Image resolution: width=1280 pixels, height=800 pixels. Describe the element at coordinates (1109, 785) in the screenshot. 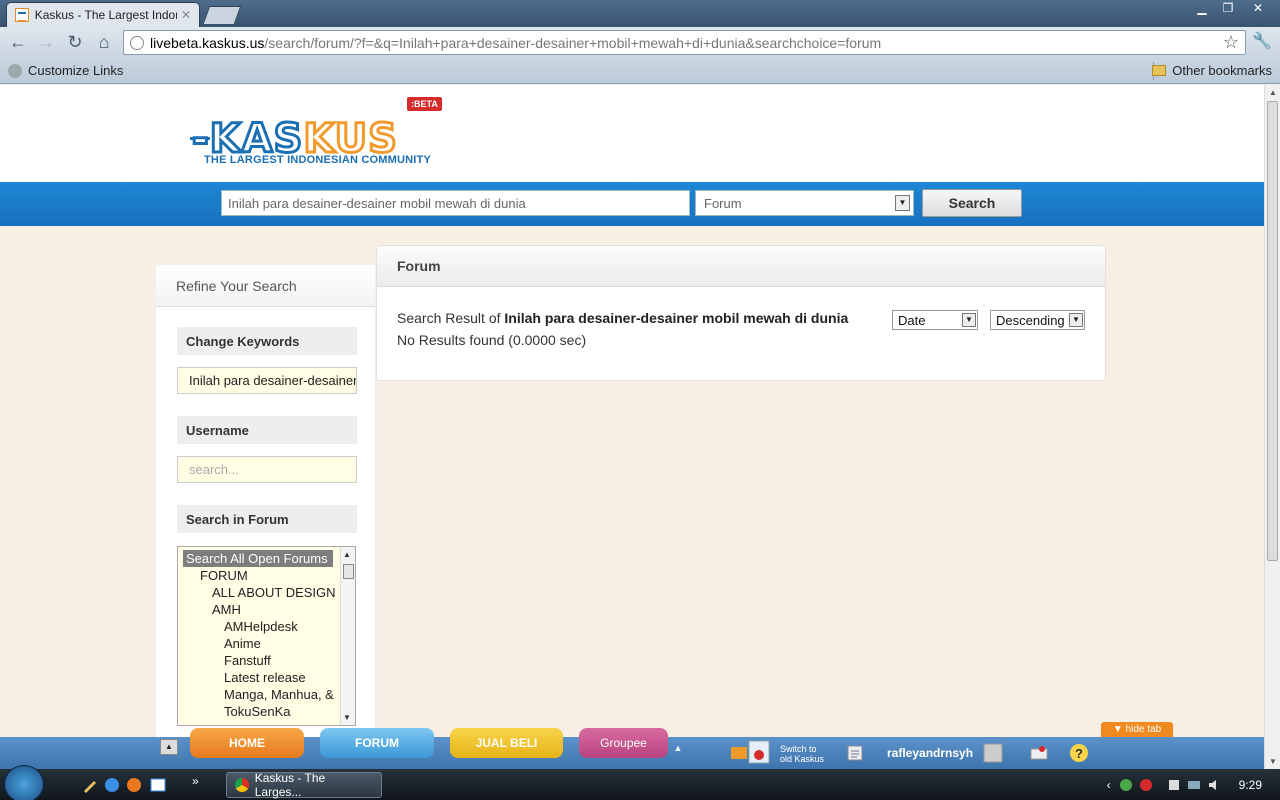

I see `tray-expand-icon: ‹` at that location.